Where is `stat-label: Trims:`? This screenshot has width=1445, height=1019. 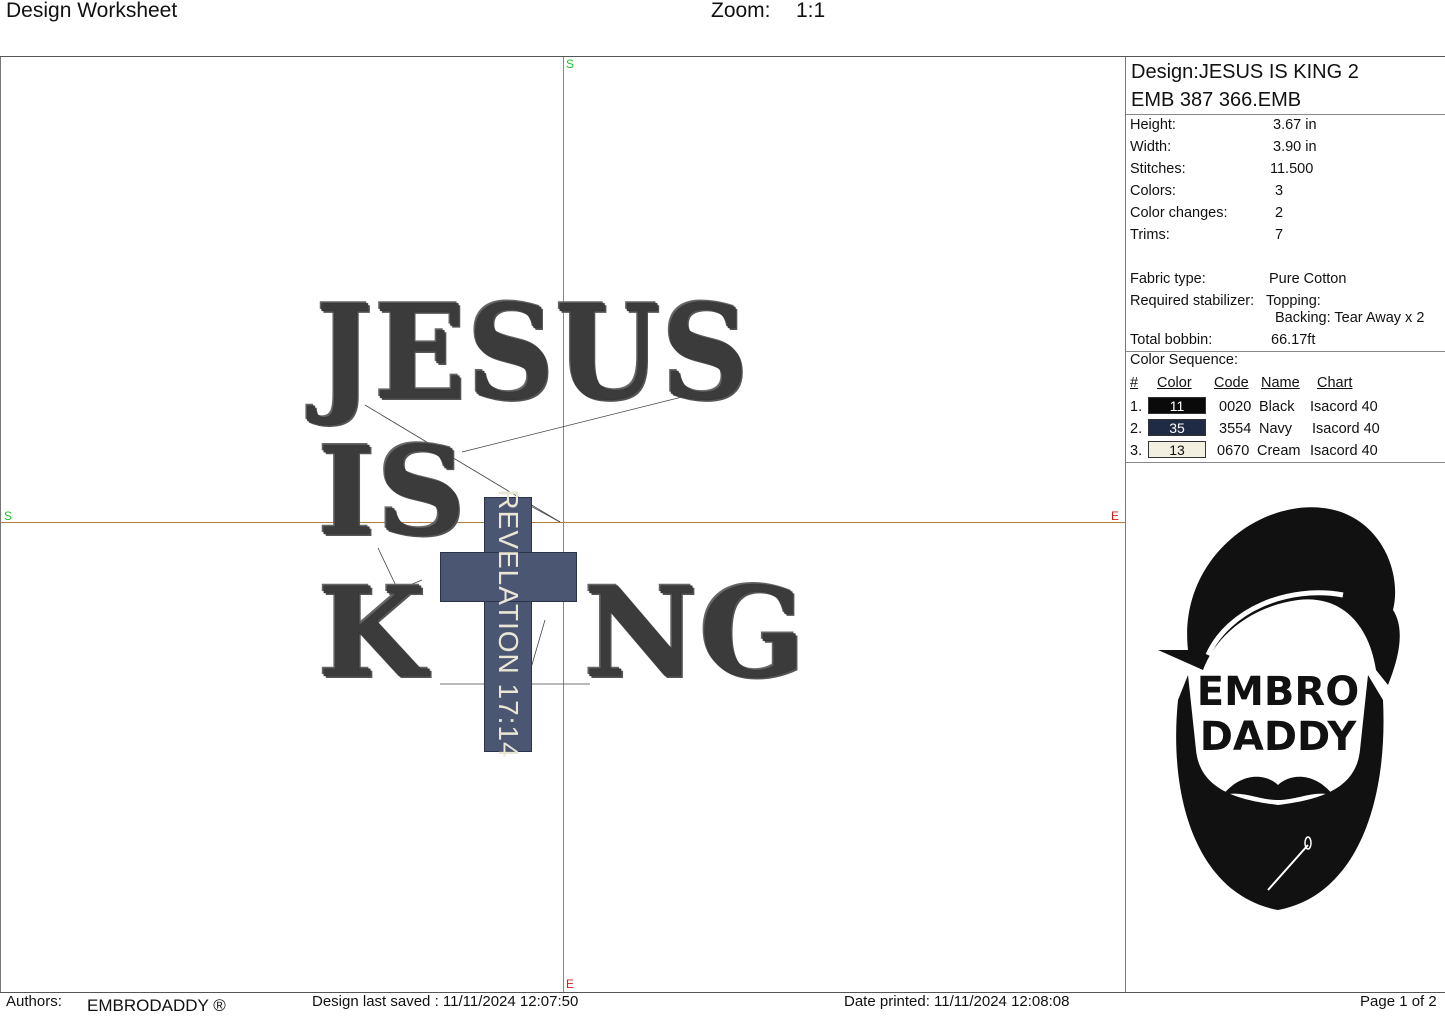 stat-label: Trims: is located at coordinates (1150, 235).